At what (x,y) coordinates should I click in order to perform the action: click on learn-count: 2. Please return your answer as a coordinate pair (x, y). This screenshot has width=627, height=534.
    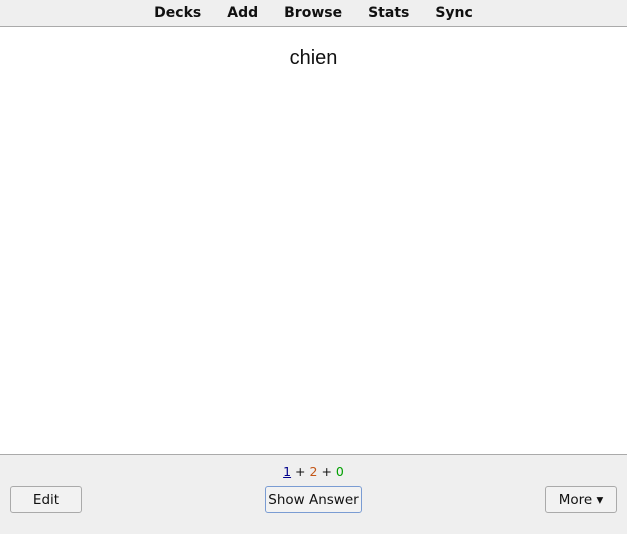
    Looking at the image, I should click on (313, 471).